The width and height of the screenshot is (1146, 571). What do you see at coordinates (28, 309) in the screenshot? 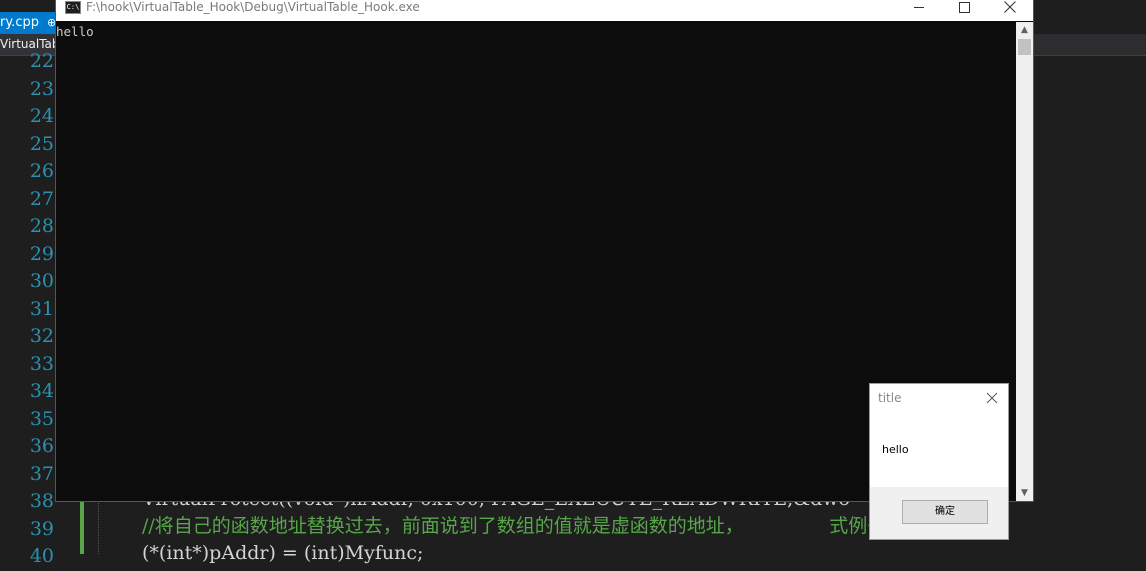
I see `line-number-gutter: 22 23 24 25 26 27 28 29 30 31 32 33 34 35 36 37 38 39 40` at bounding box center [28, 309].